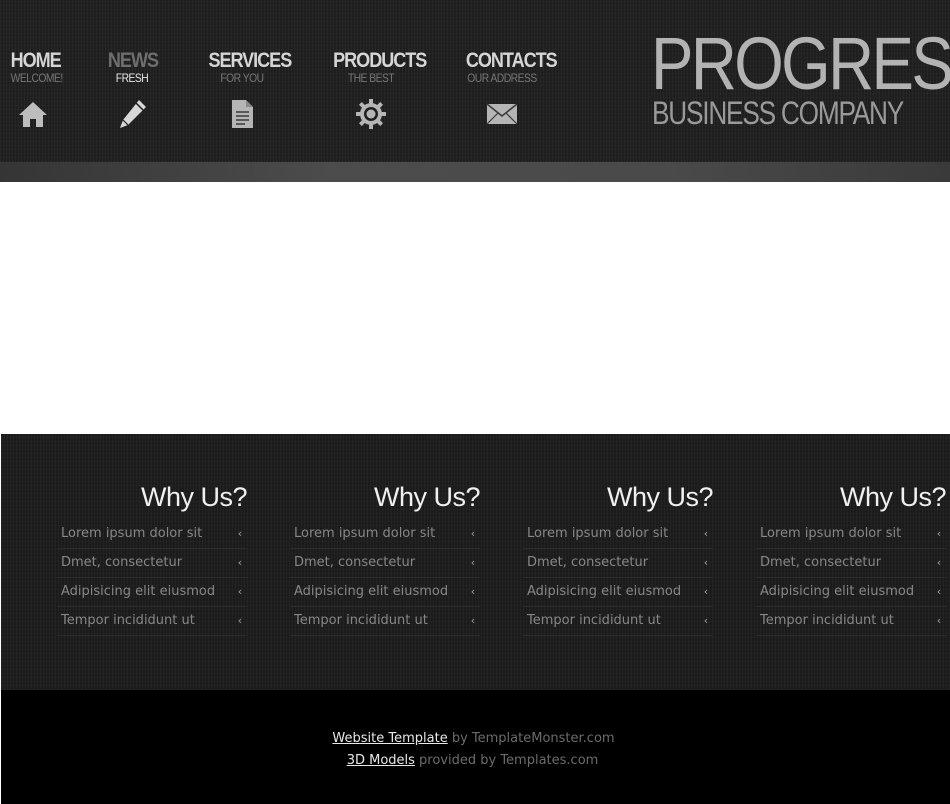  What do you see at coordinates (242, 78) in the screenshot?
I see `nav-subtitle: FOR YOU` at bounding box center [242, 78].